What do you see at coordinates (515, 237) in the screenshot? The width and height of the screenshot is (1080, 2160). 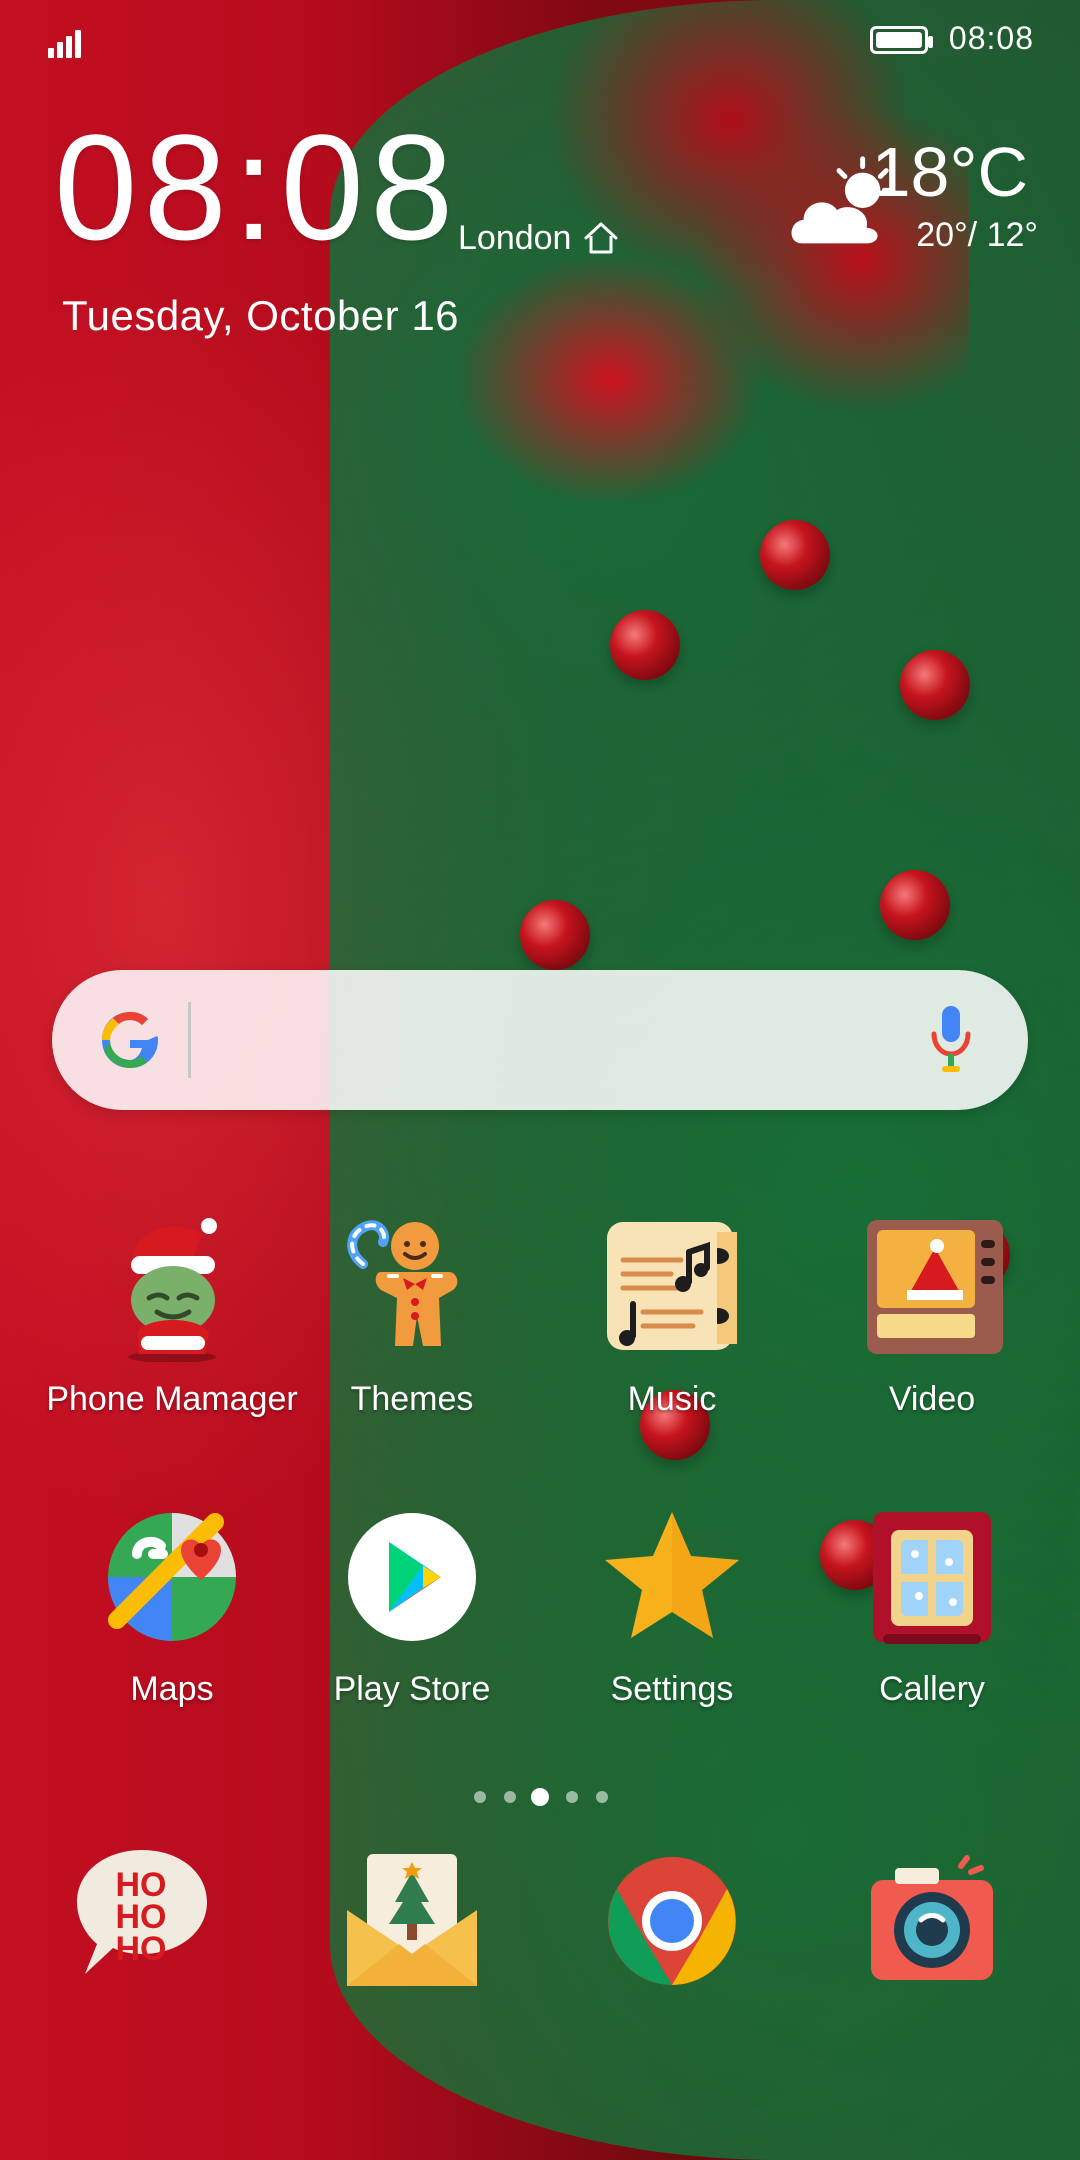 I see `location-label: London` at bounding box center [515, 237].